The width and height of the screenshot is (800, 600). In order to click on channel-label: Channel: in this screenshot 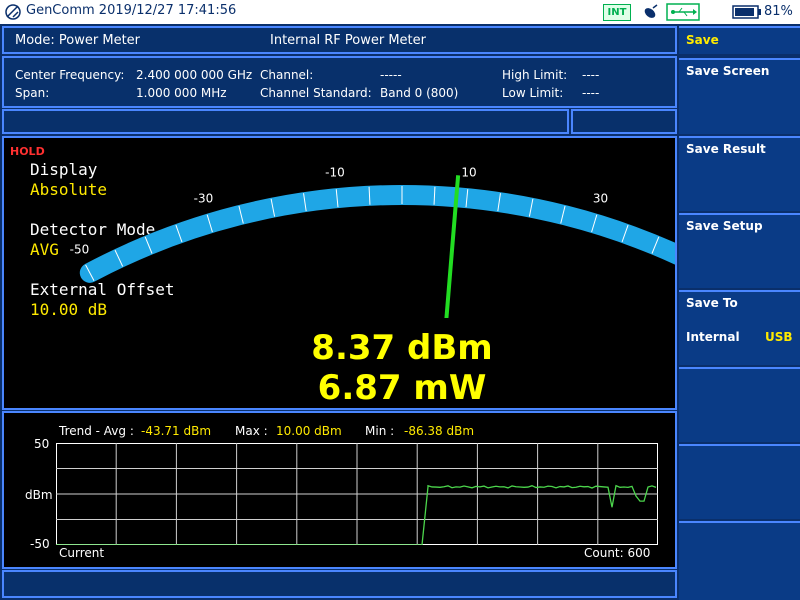, I will do `click(287, 75)`.